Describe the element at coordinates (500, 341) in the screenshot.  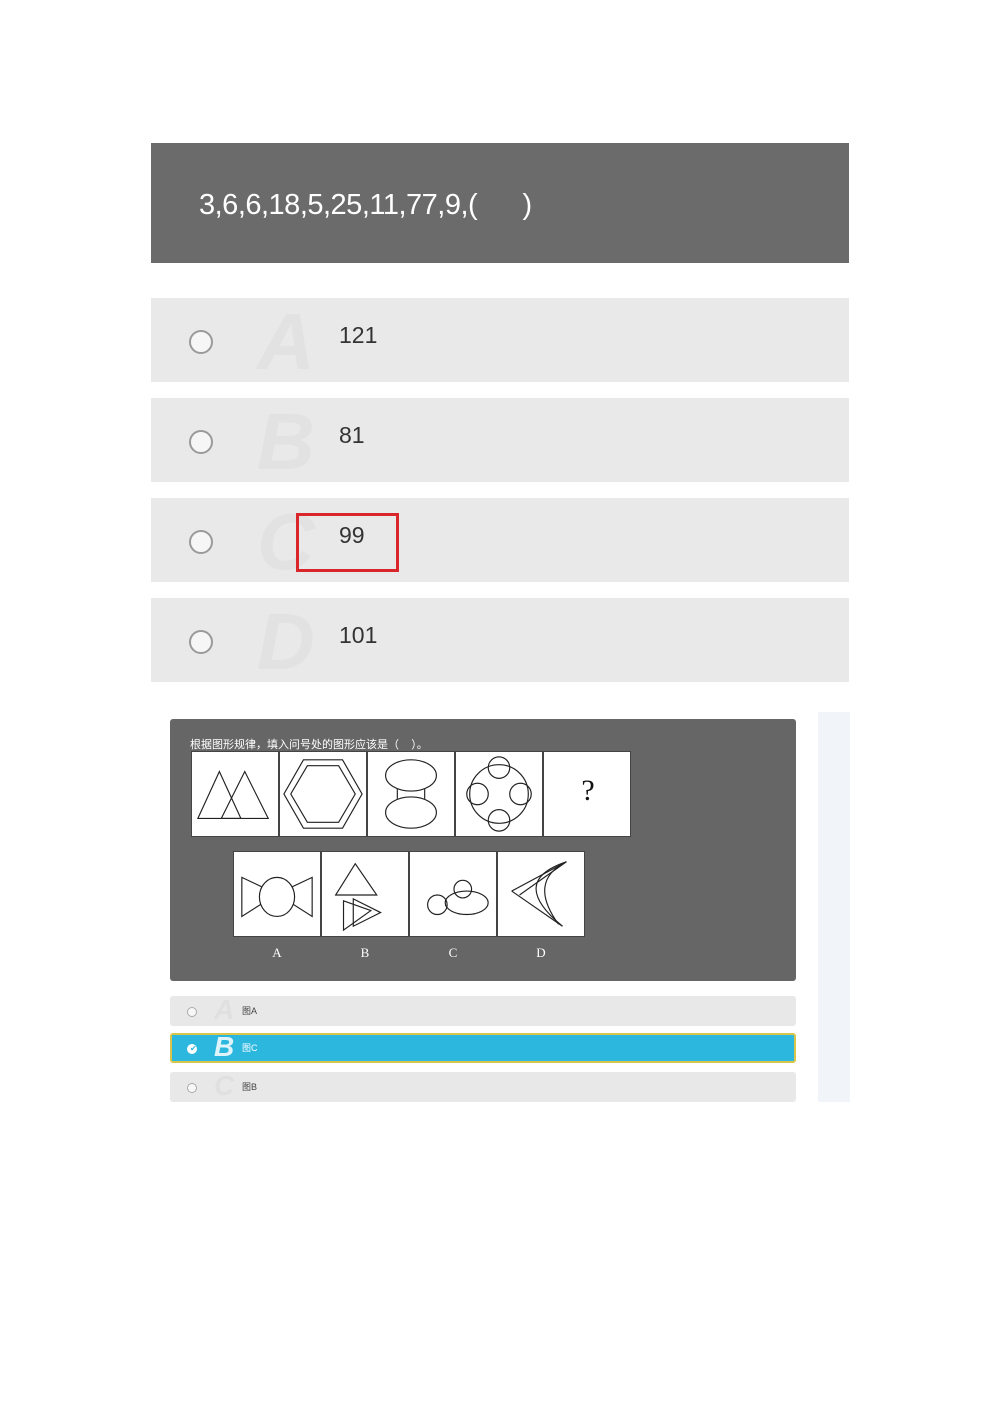
I see `option-a: A 121` at that location.